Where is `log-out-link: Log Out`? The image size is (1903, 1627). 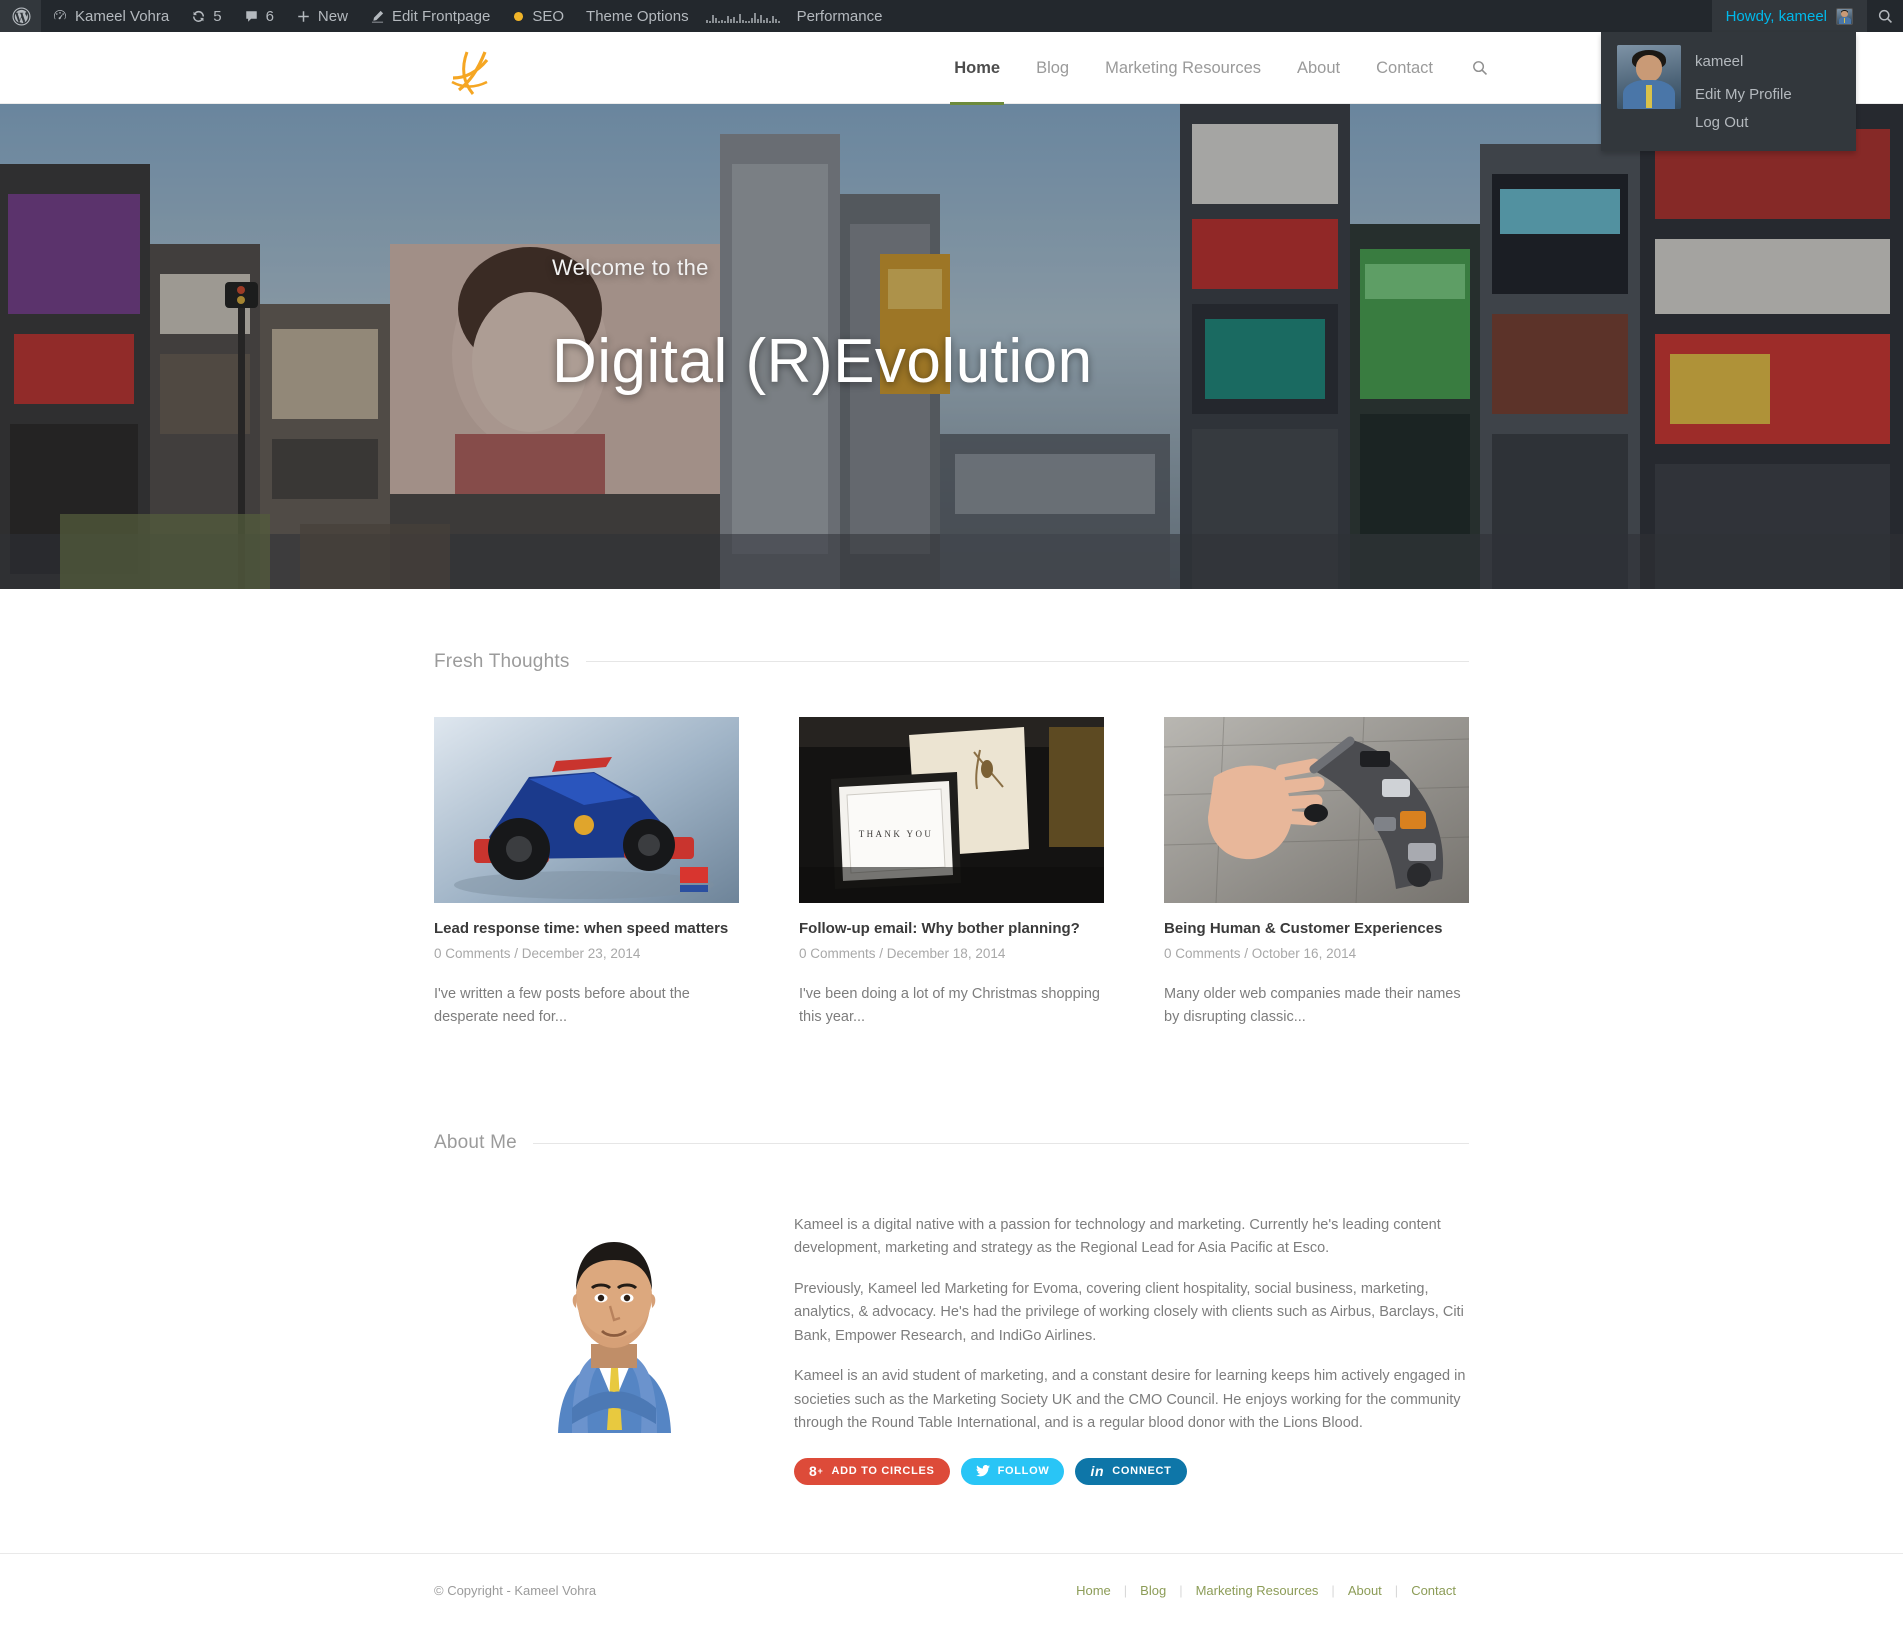
log-out-link: Log Out is located at coordinates (1743, 123).